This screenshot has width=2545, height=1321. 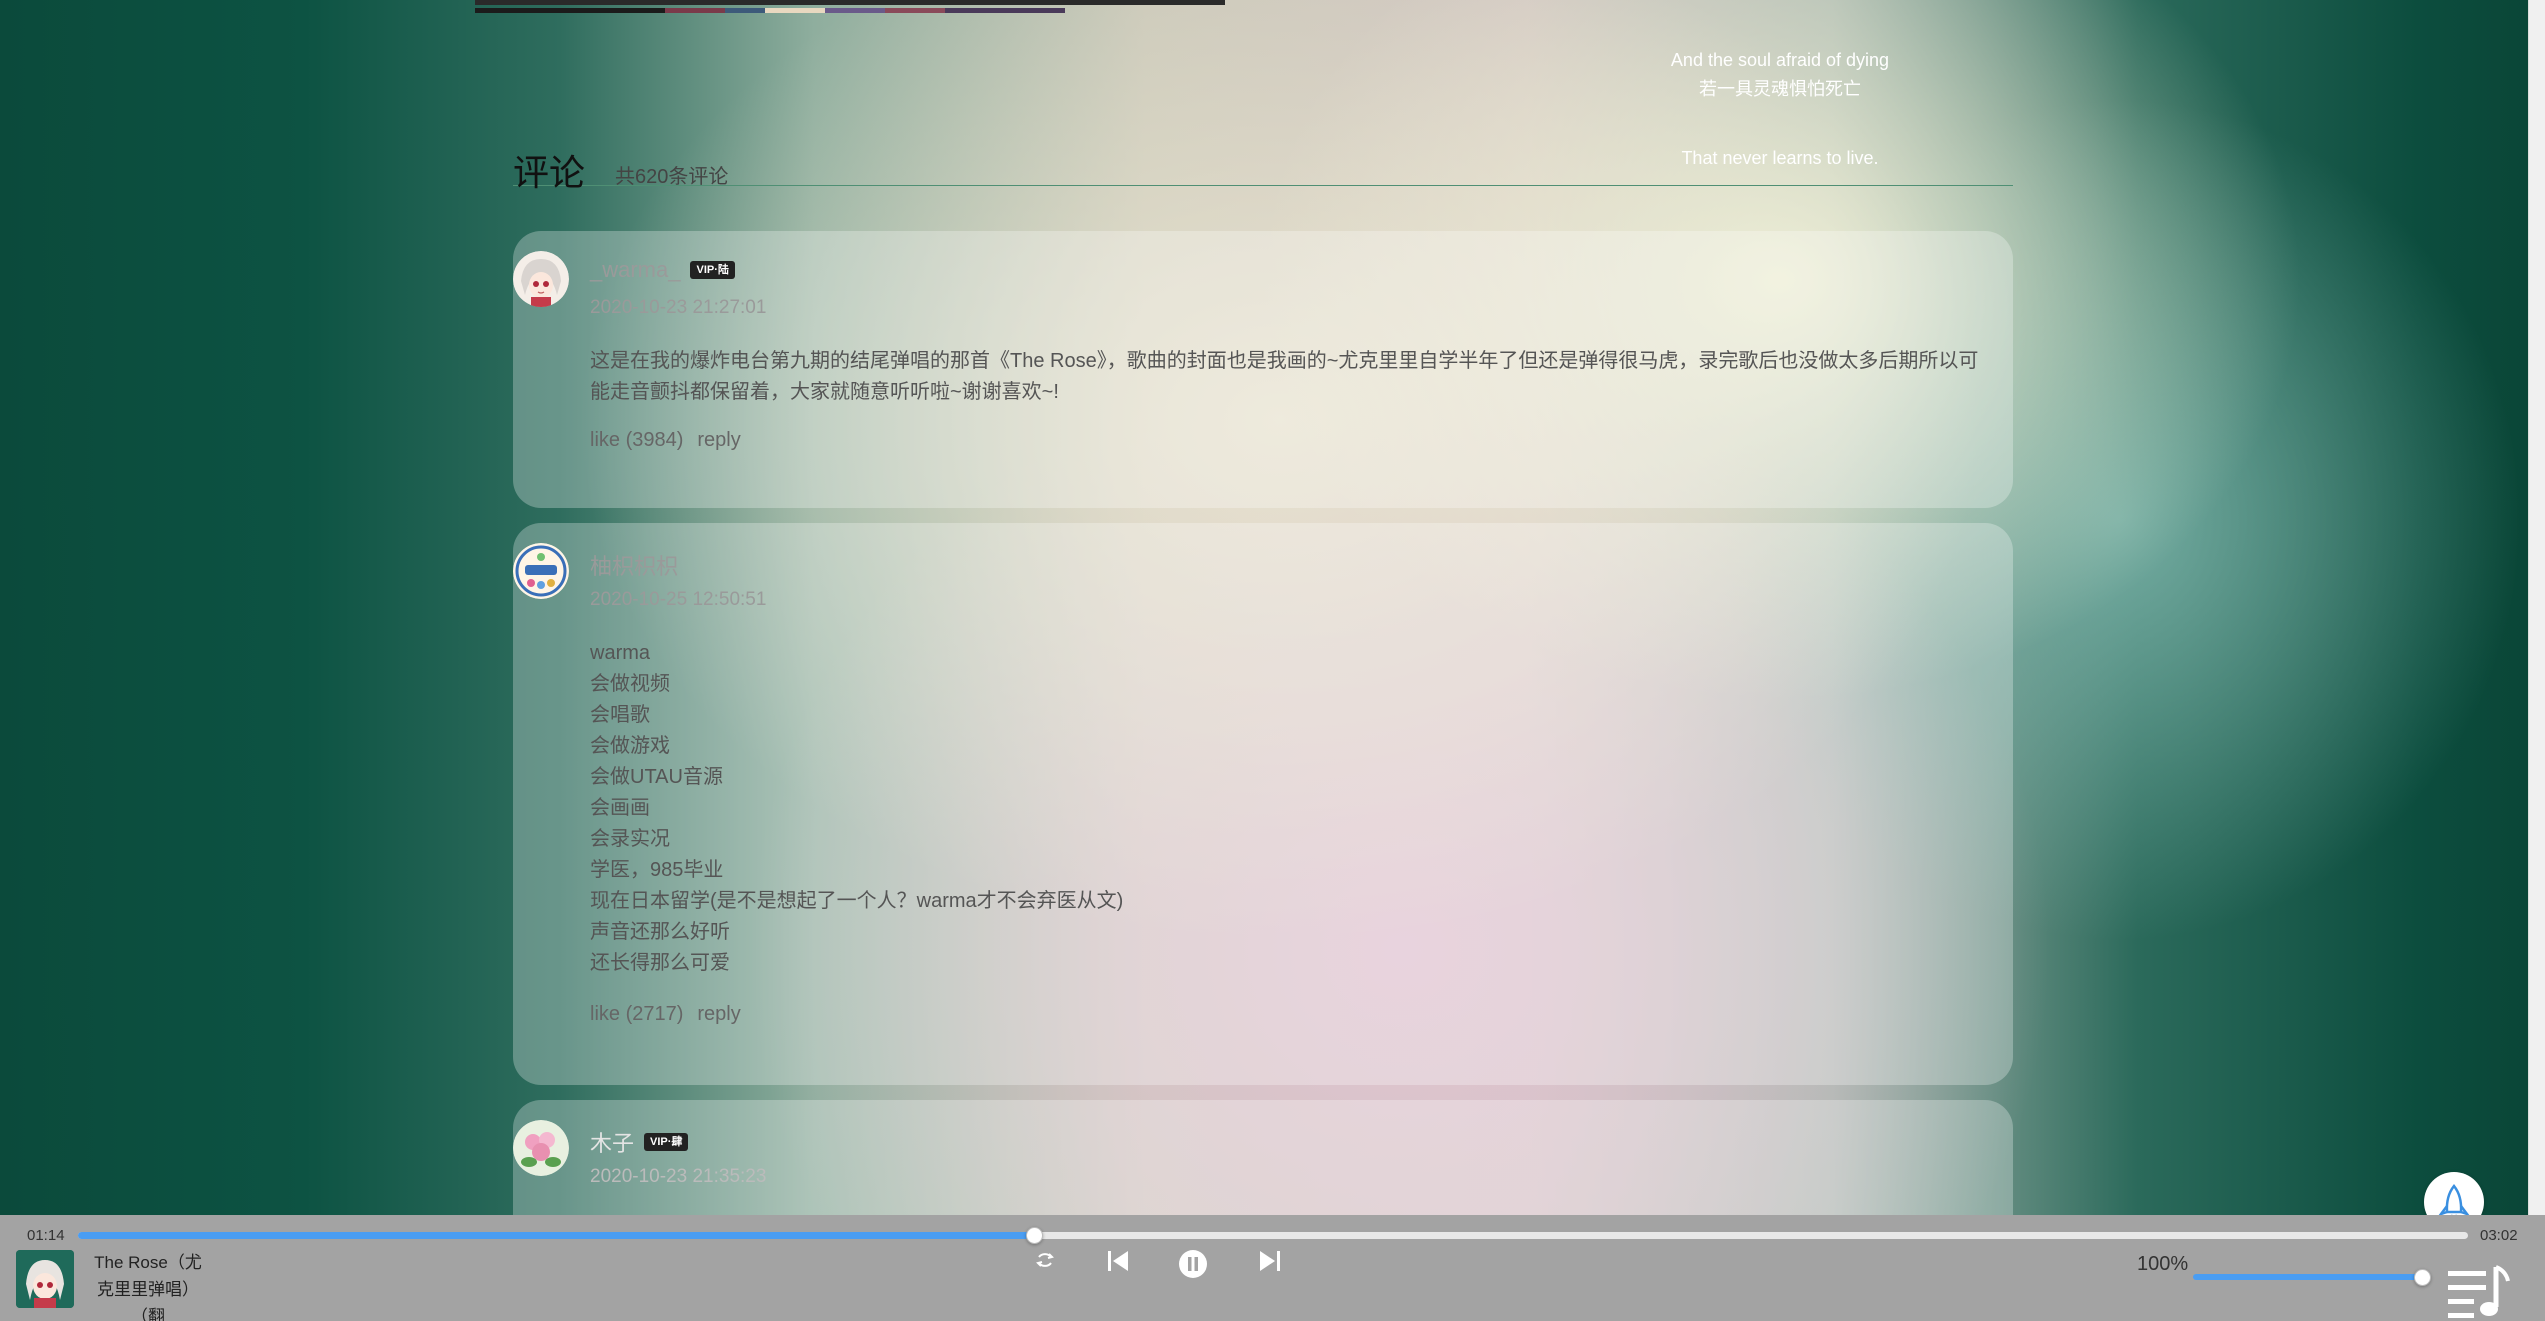 What do you see at coordinates (672, 177) in the screenshot?
I see `comments-count: 共620条评论` at bounding box center [672, 177].